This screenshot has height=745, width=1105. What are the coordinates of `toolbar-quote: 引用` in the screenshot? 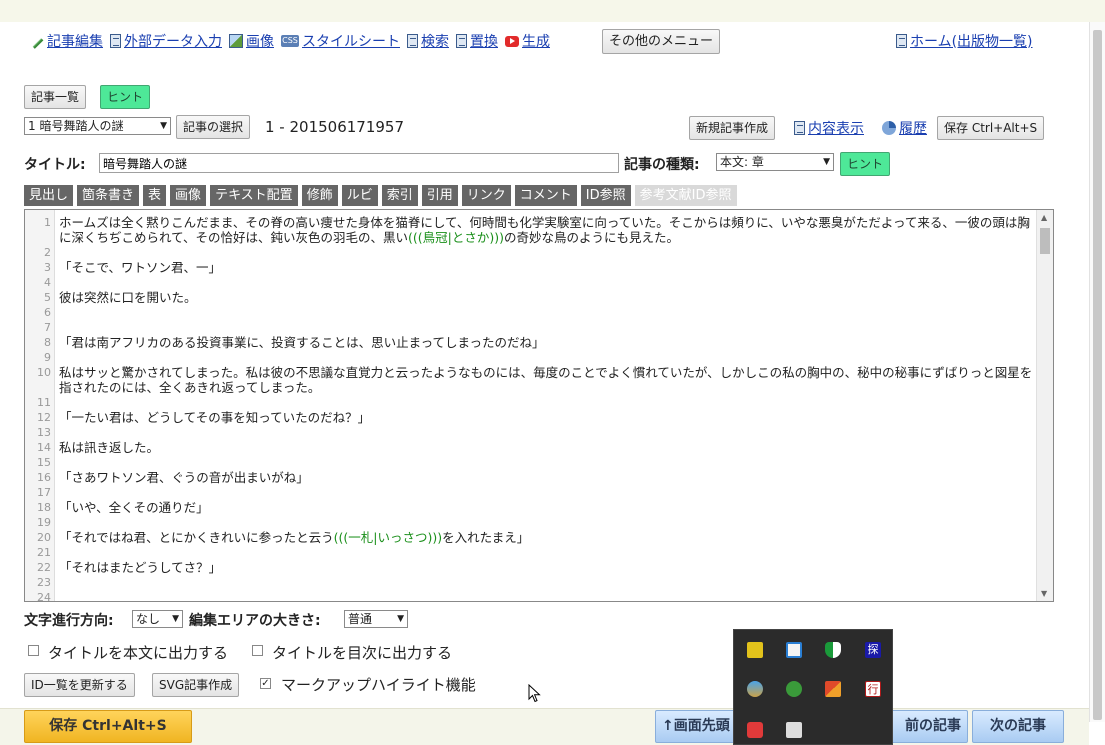 It's located at (439, 195).